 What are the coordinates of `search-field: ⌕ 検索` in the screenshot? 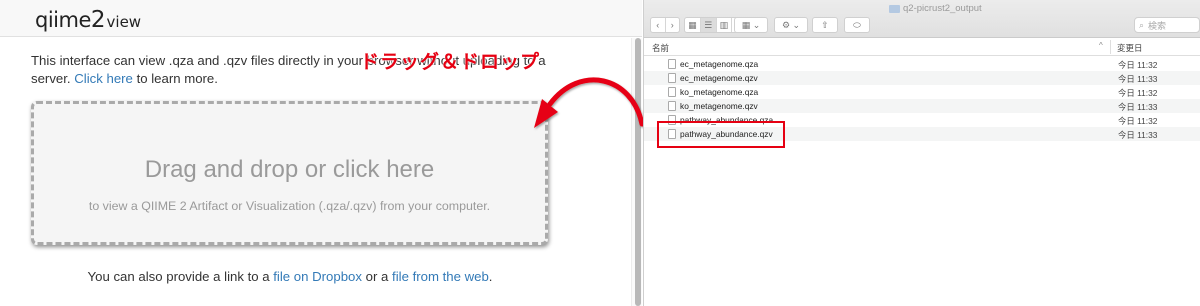 It's located at (1167, 25).